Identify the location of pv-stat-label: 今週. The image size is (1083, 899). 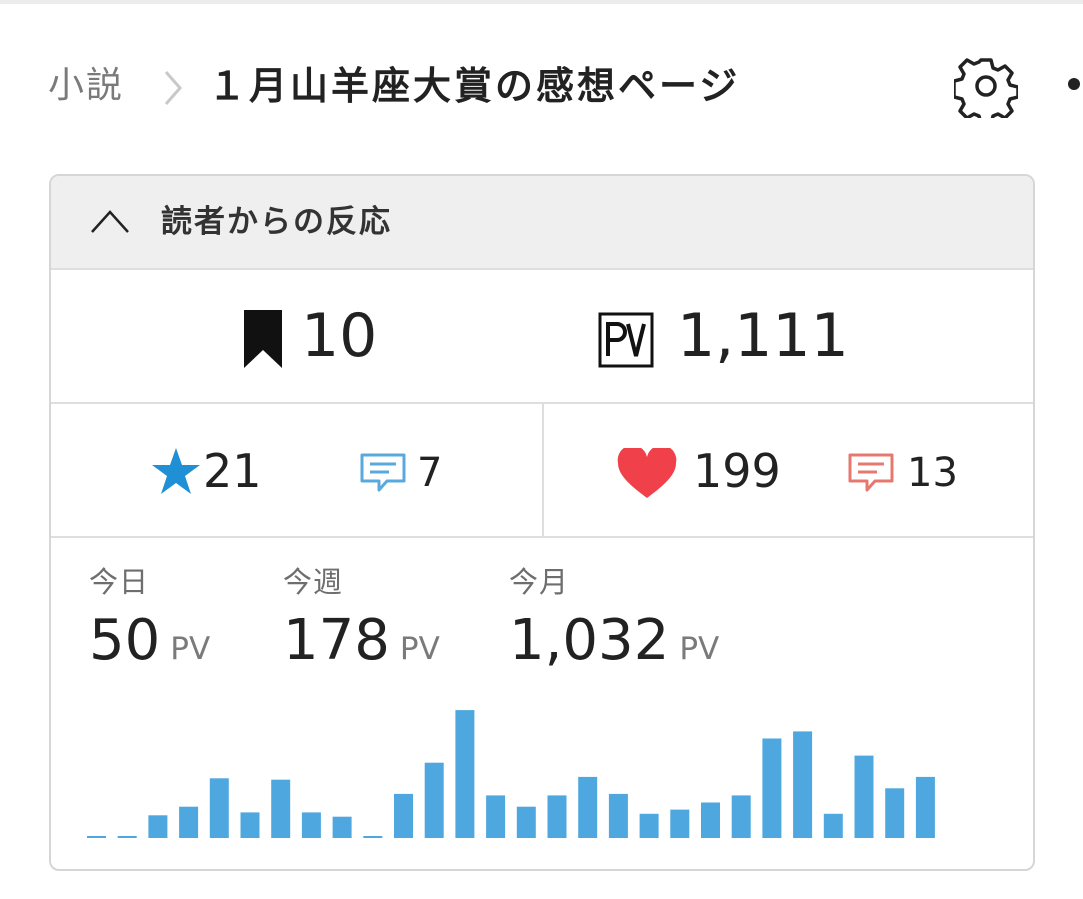
(313, 582).